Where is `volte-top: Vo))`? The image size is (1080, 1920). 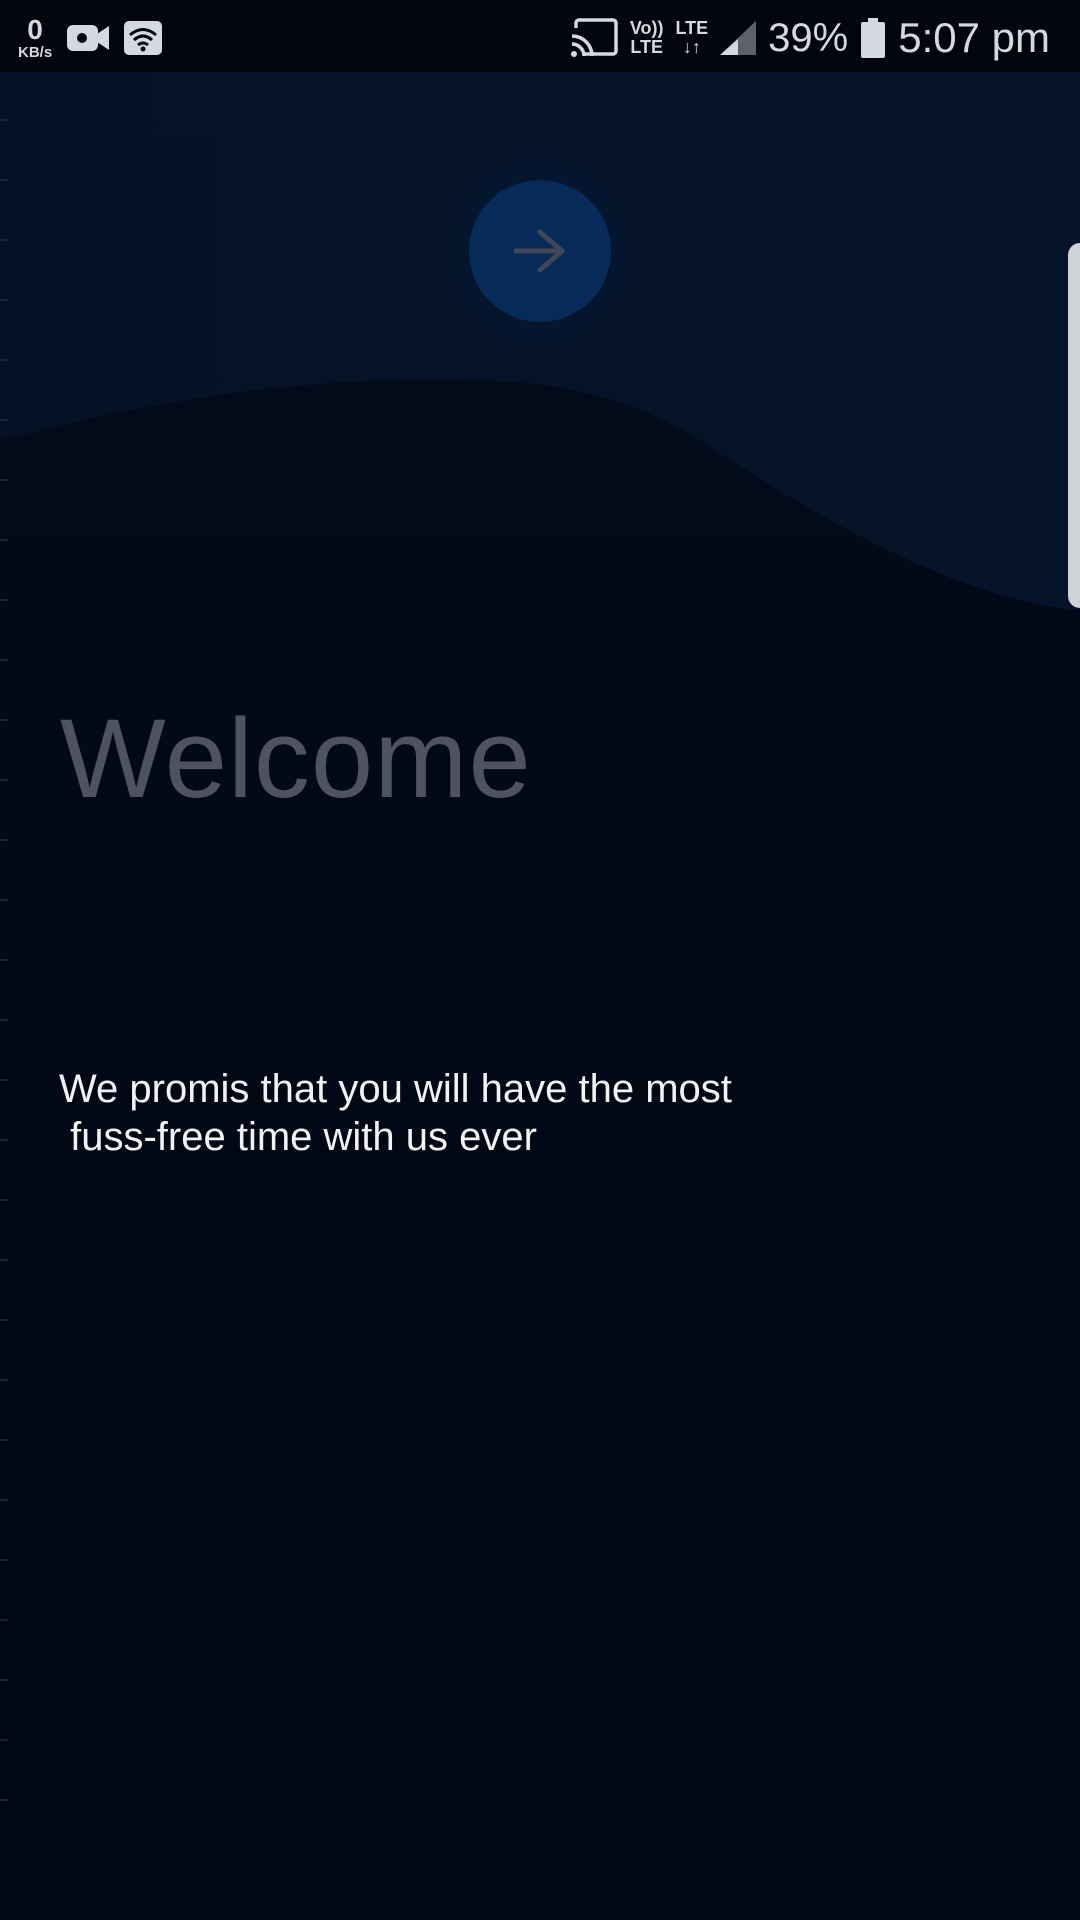 volte-top: Vo)) is located at coordinates (646, 28).